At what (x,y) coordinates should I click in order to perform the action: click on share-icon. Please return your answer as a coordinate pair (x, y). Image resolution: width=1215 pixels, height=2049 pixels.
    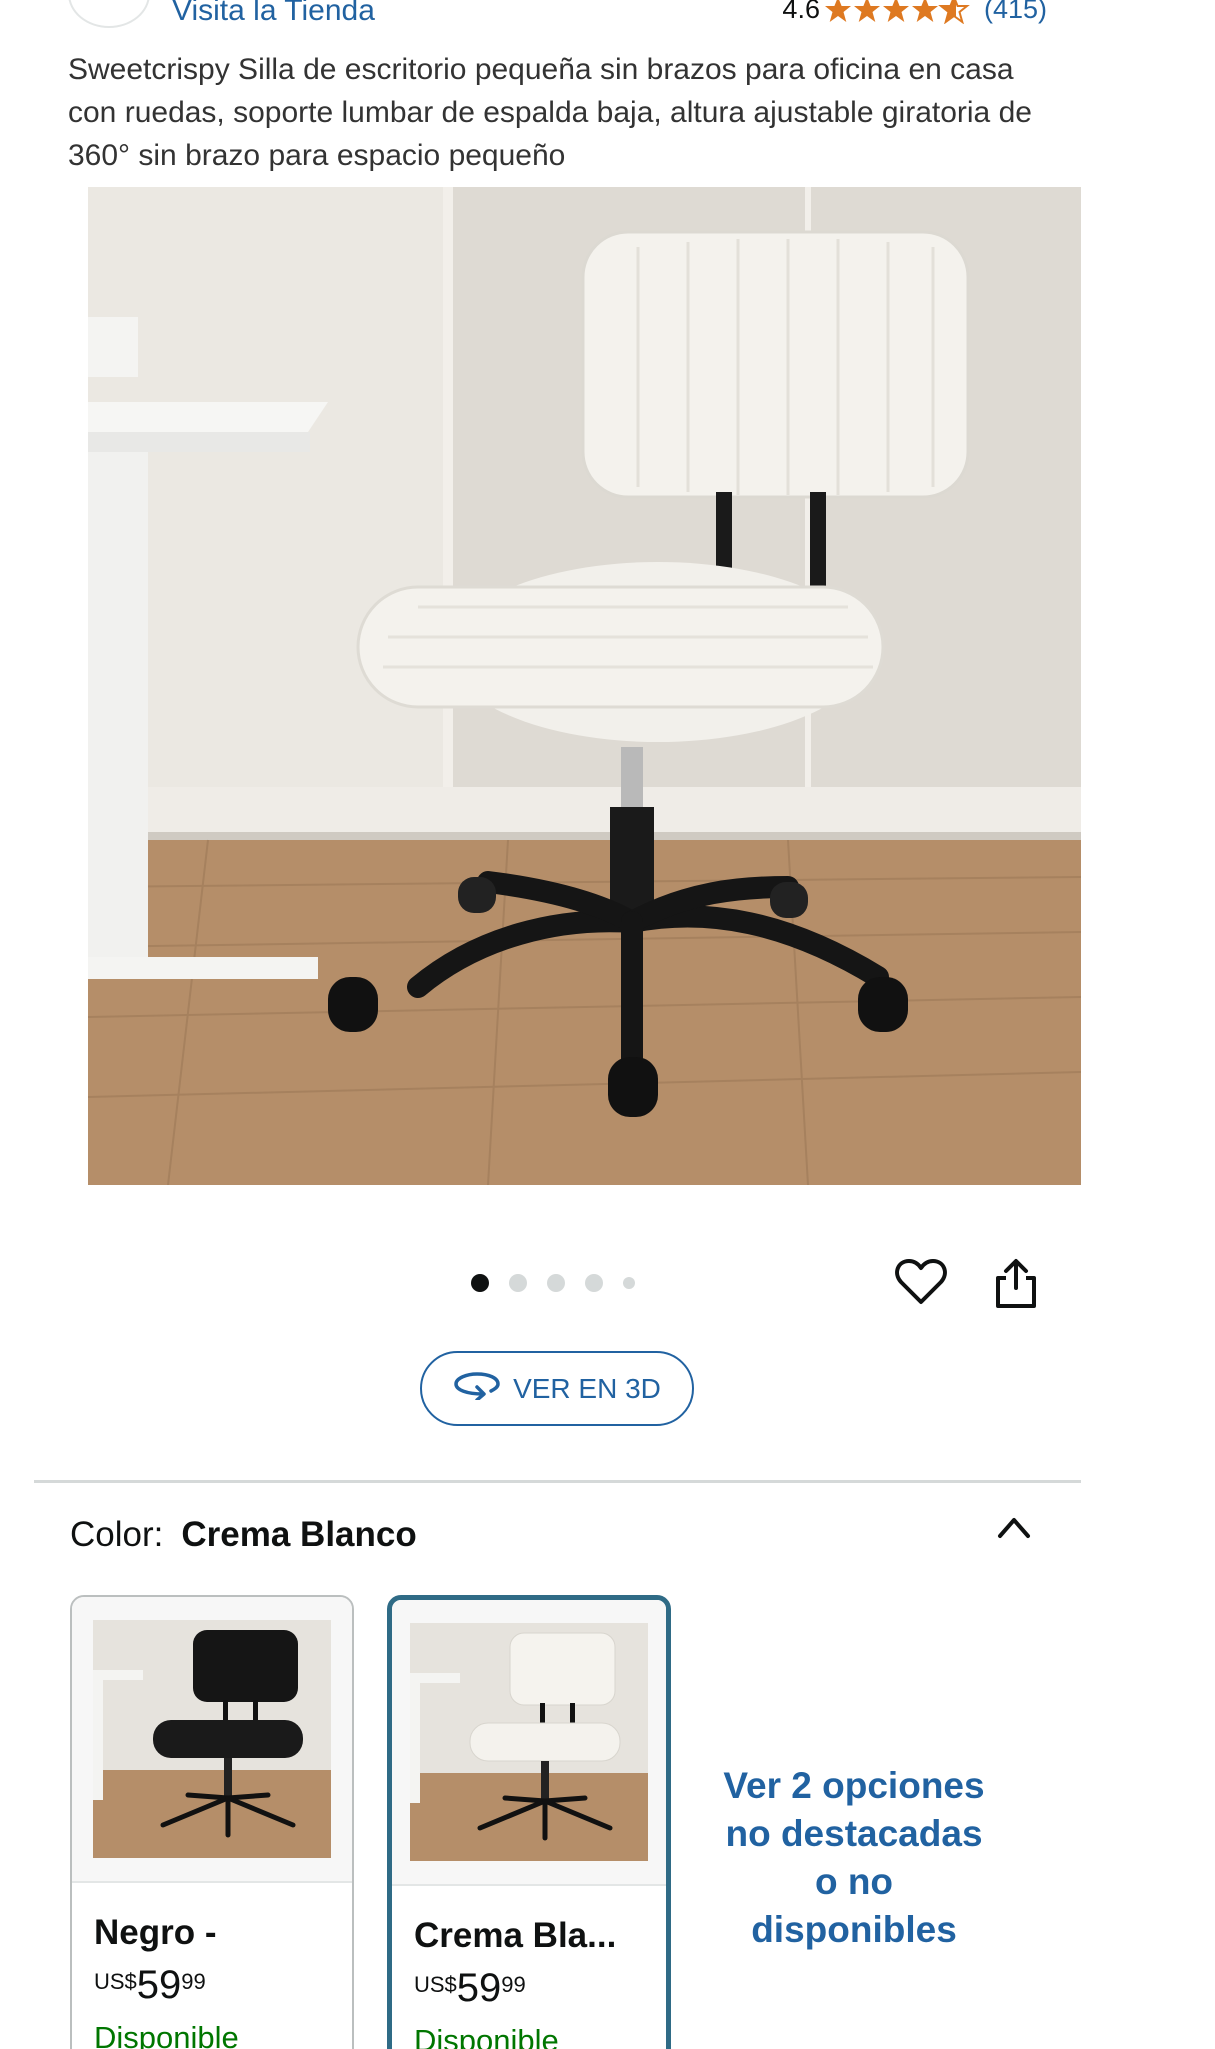
    Looking at the image, I should click on (1016, 1284).